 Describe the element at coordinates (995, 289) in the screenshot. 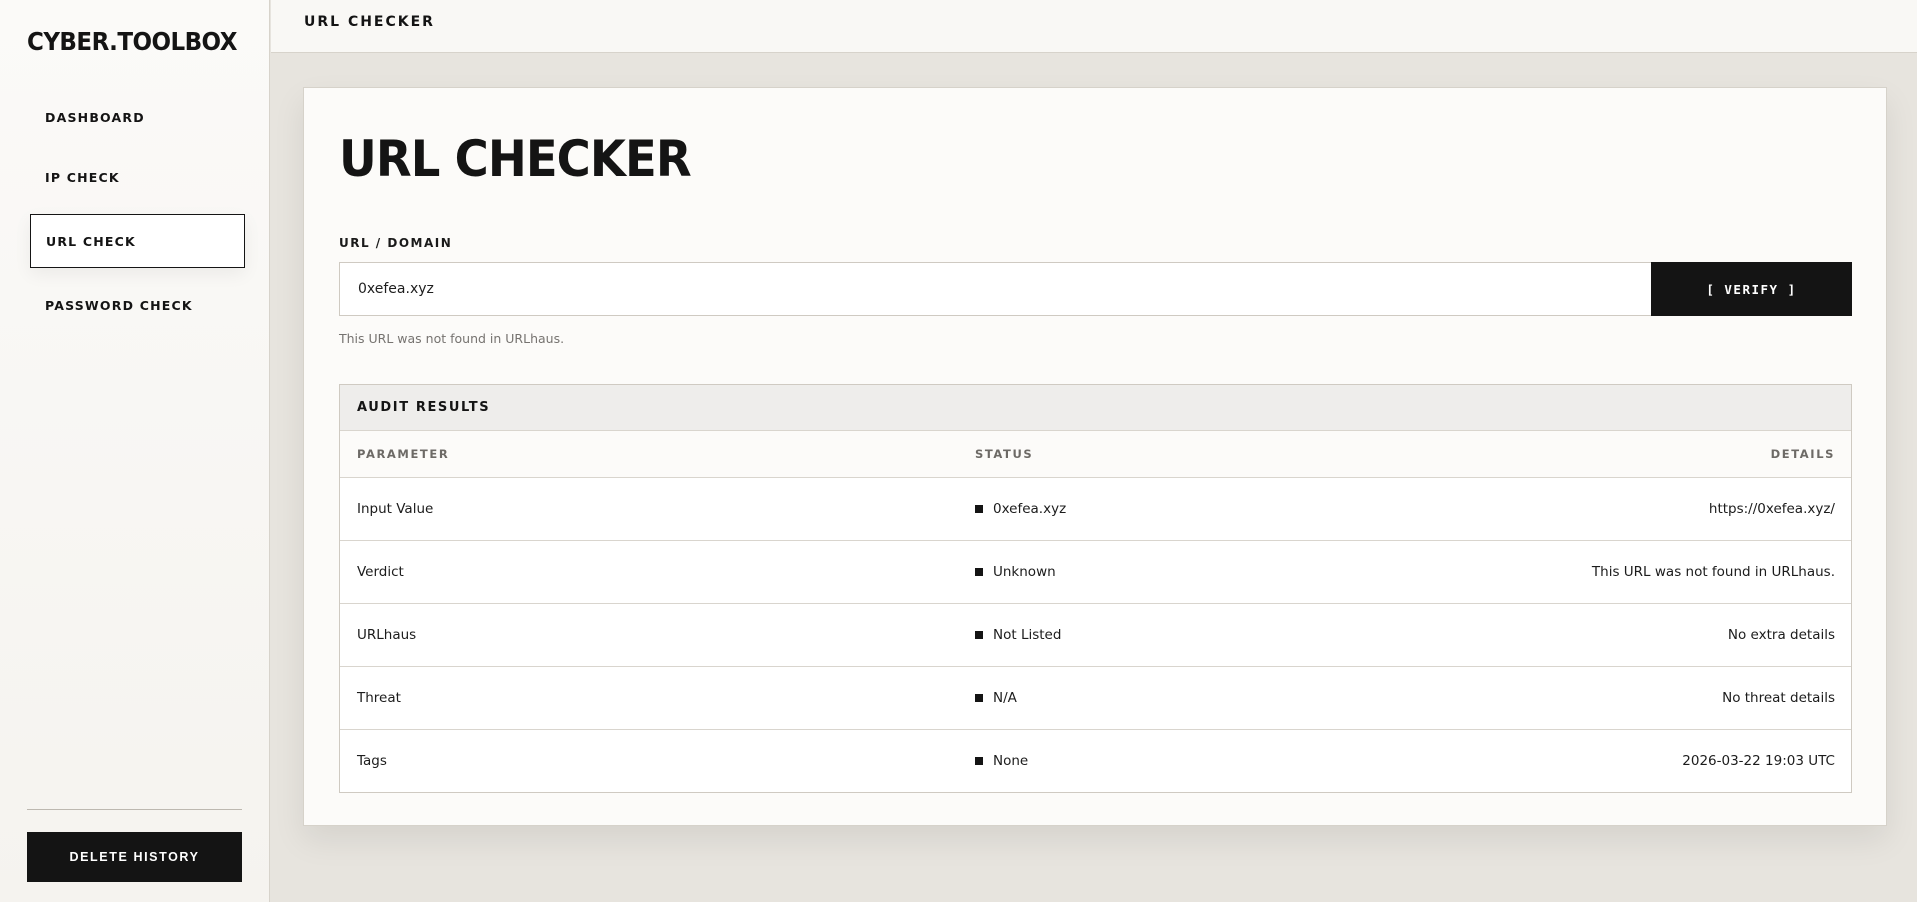

I see `url-input` at that location.